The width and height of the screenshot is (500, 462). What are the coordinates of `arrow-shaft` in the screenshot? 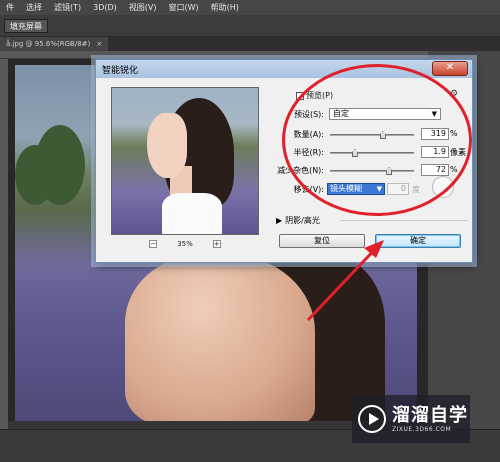 It's located at (343, 283).